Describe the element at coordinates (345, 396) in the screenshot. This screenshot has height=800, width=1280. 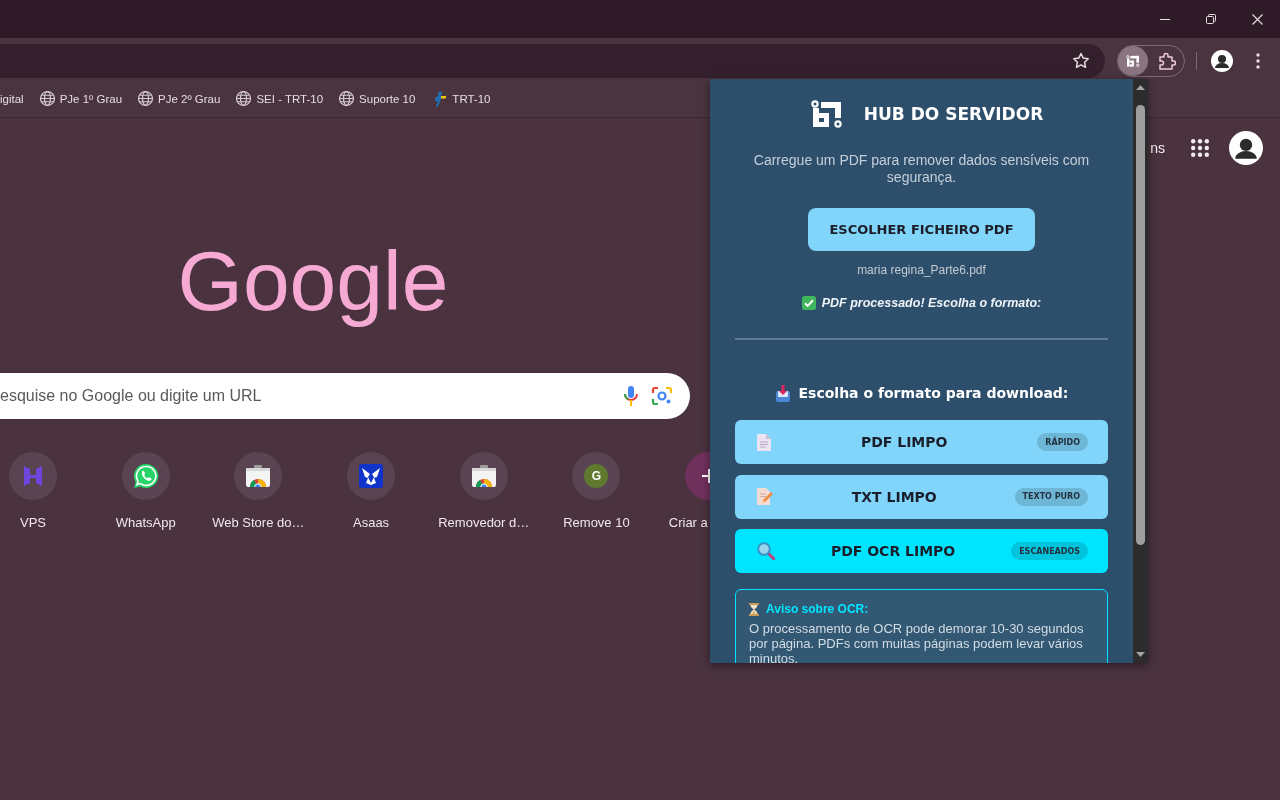
I see `search-field: esquise no Google ou digite um URL` at that location.